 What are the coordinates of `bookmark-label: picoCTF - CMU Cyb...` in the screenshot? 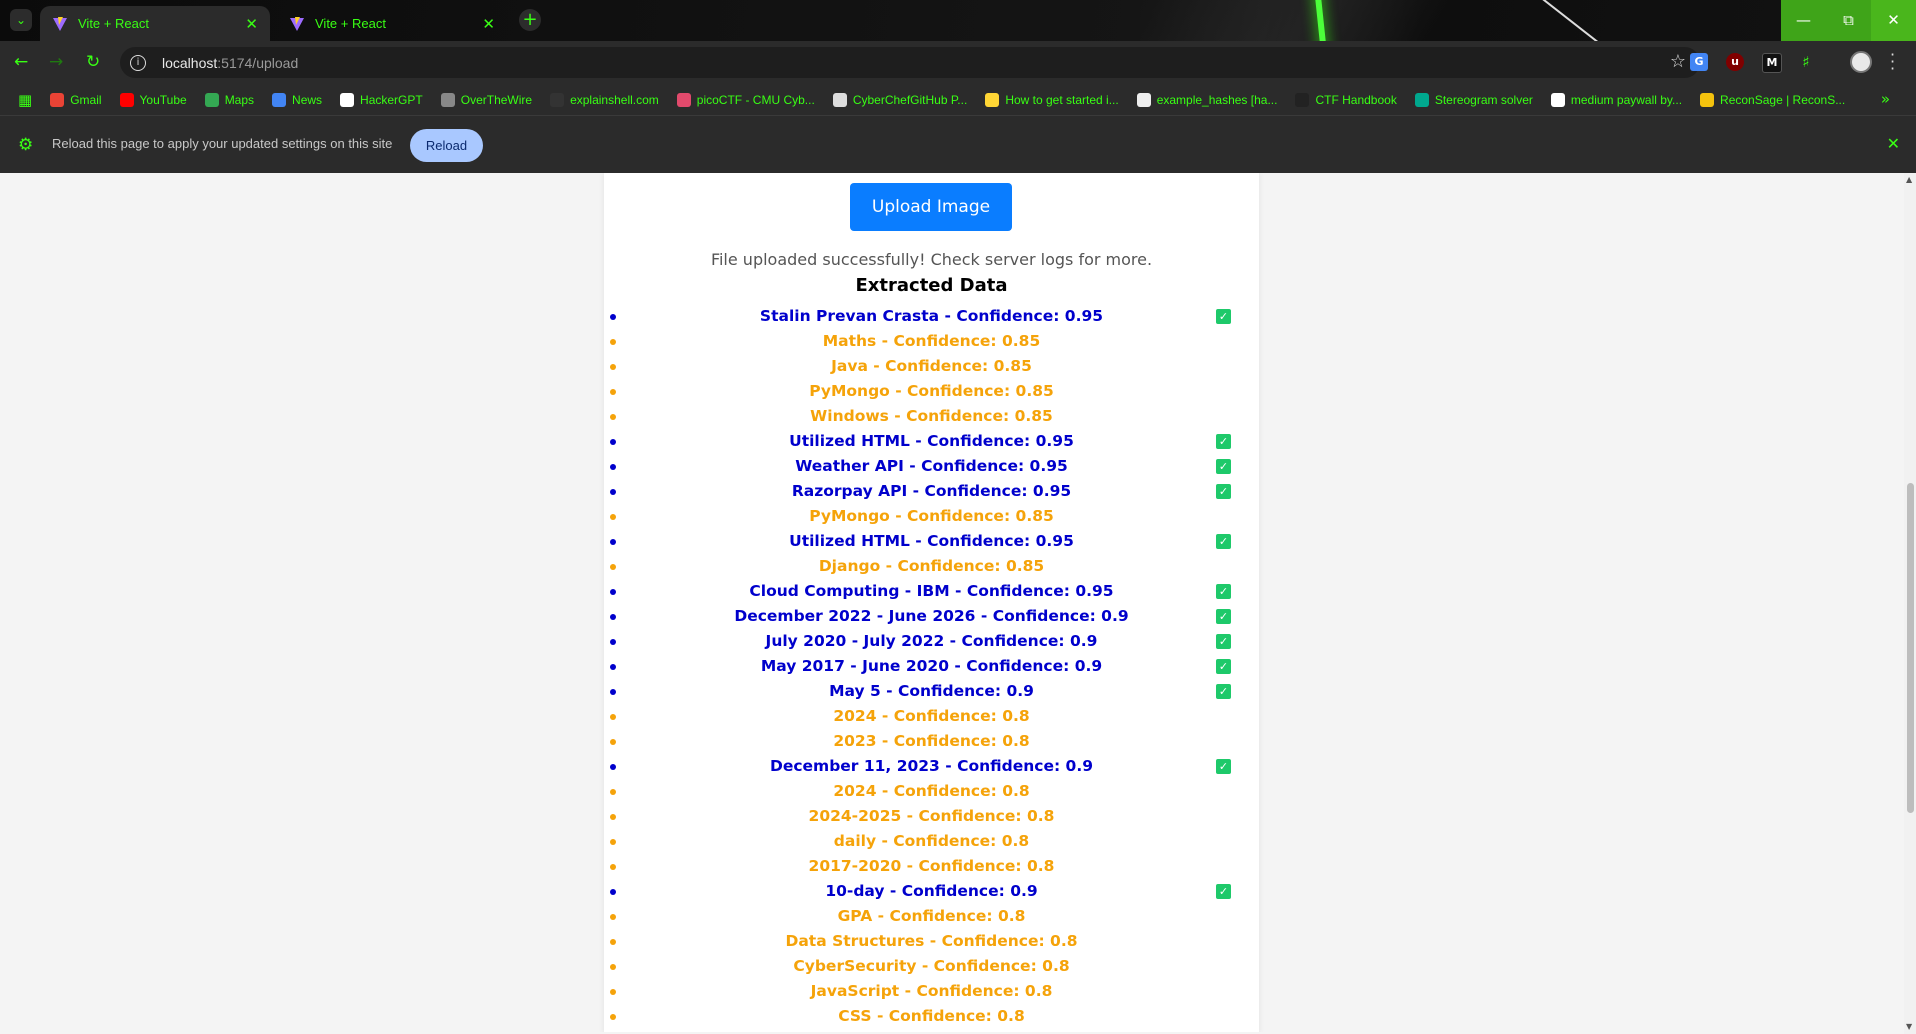 It's located at (755, 99).